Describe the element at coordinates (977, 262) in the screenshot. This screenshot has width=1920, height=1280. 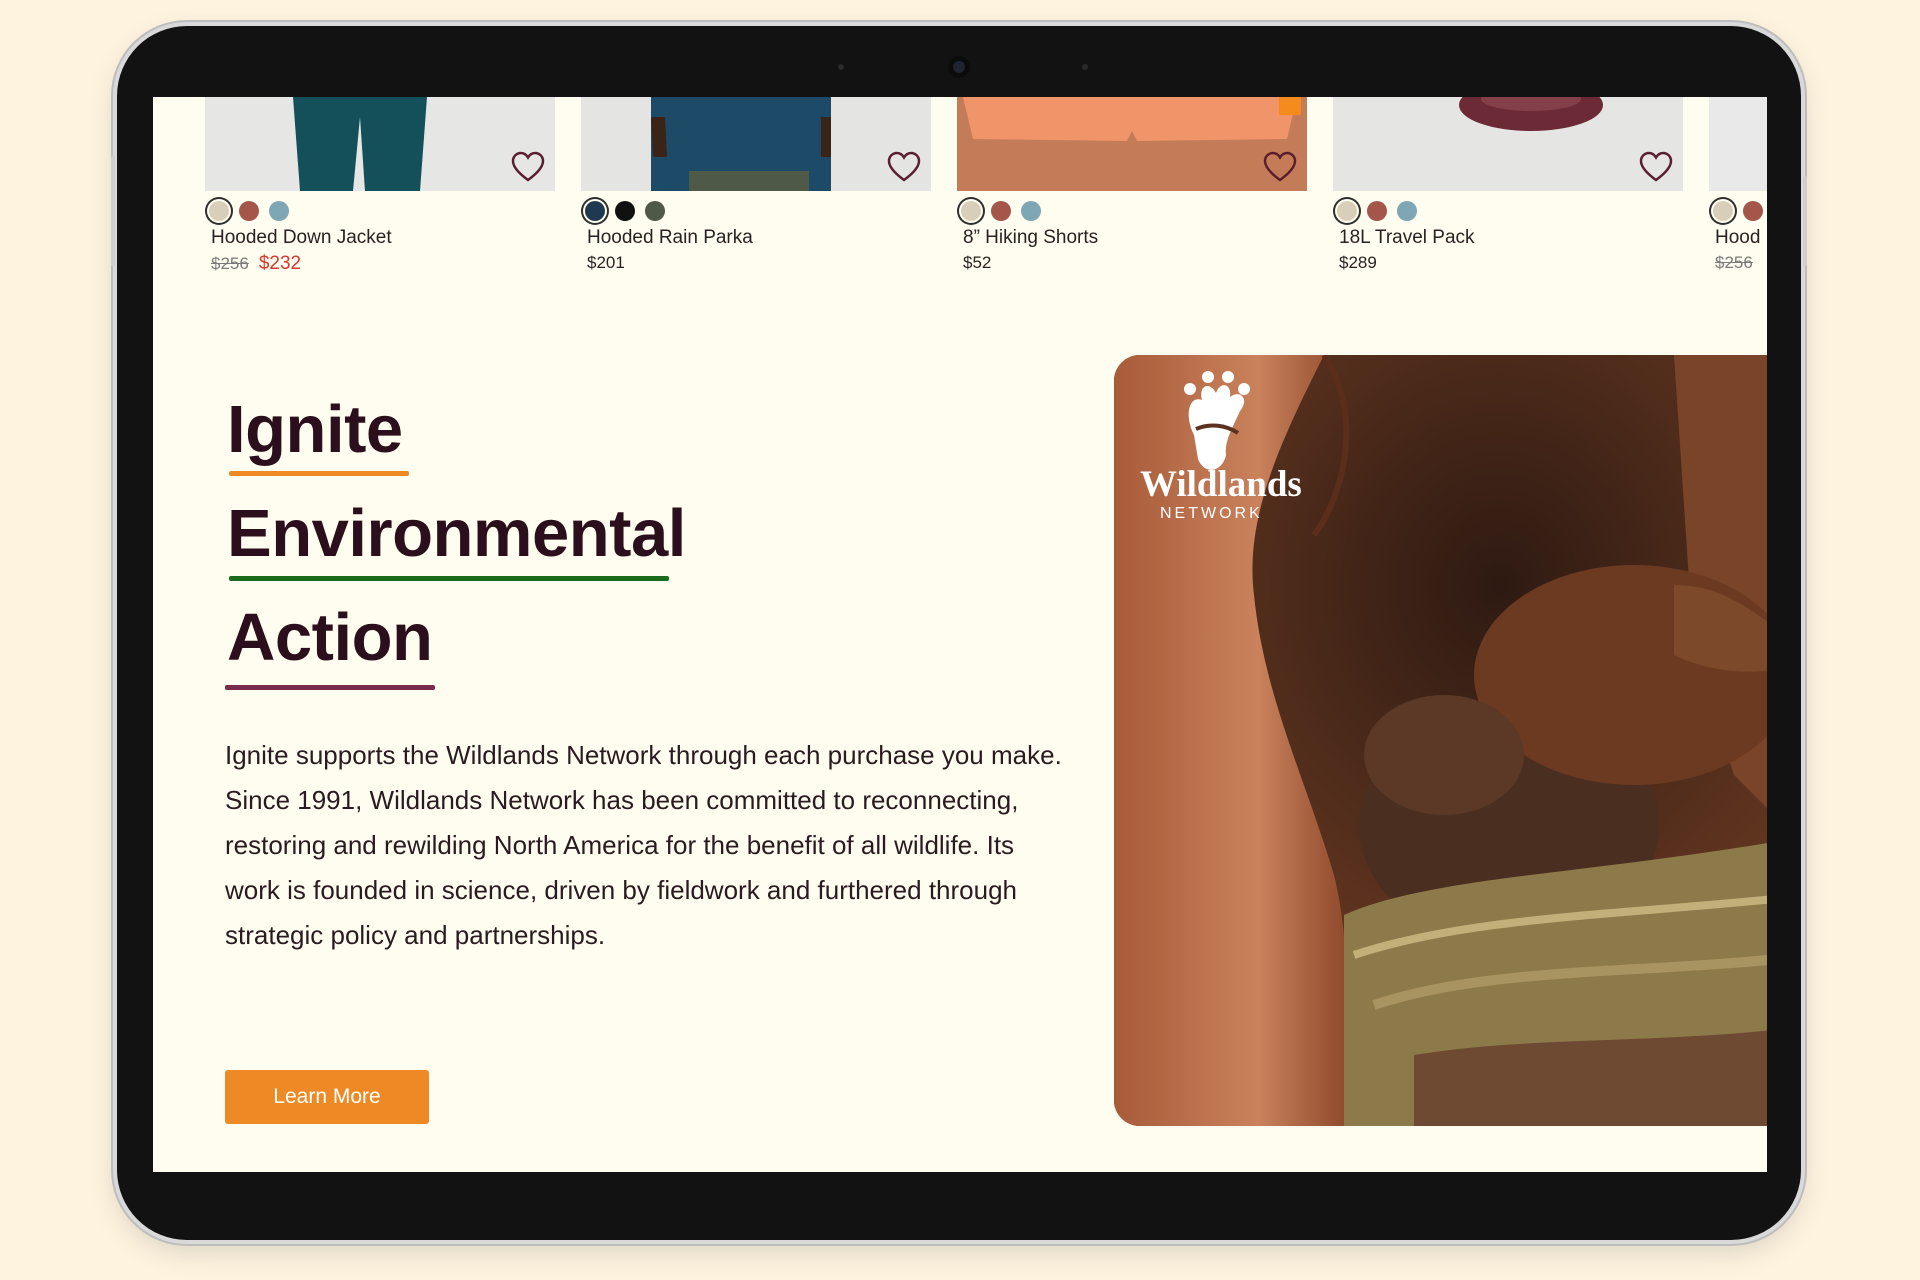
I see `product-price: $52` at that location.